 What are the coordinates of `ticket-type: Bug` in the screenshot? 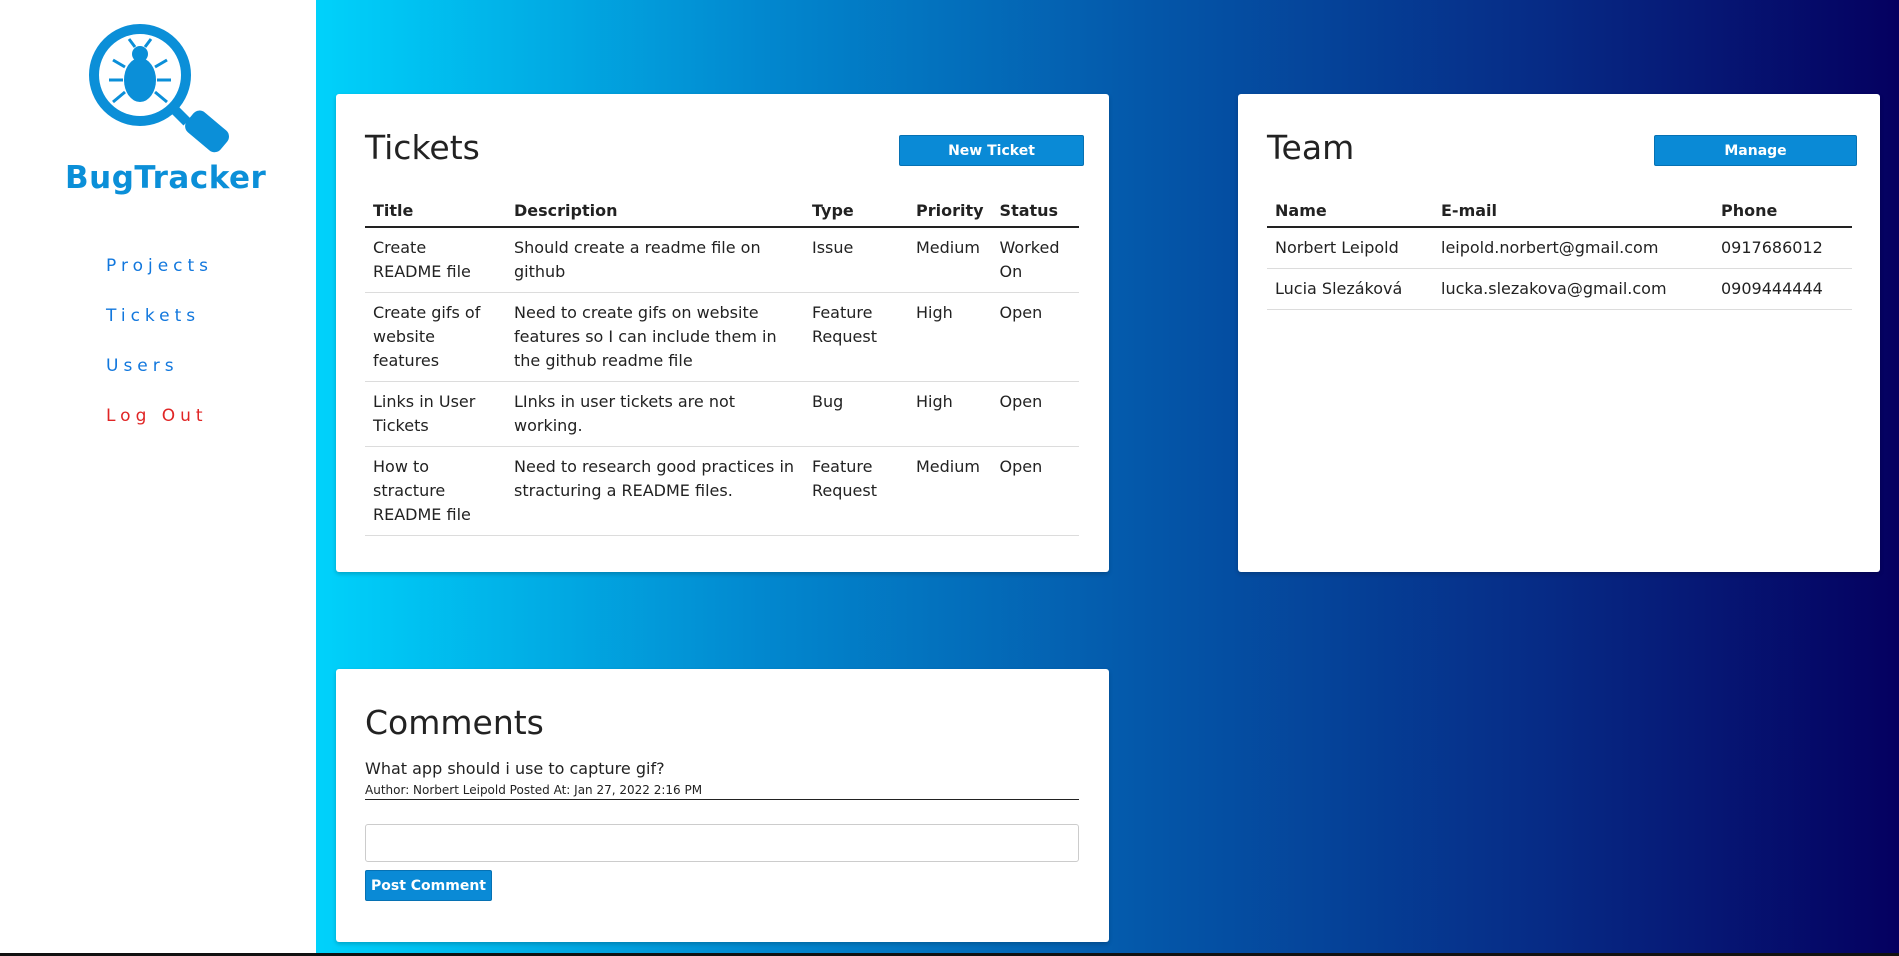 It's located at (856, 414).